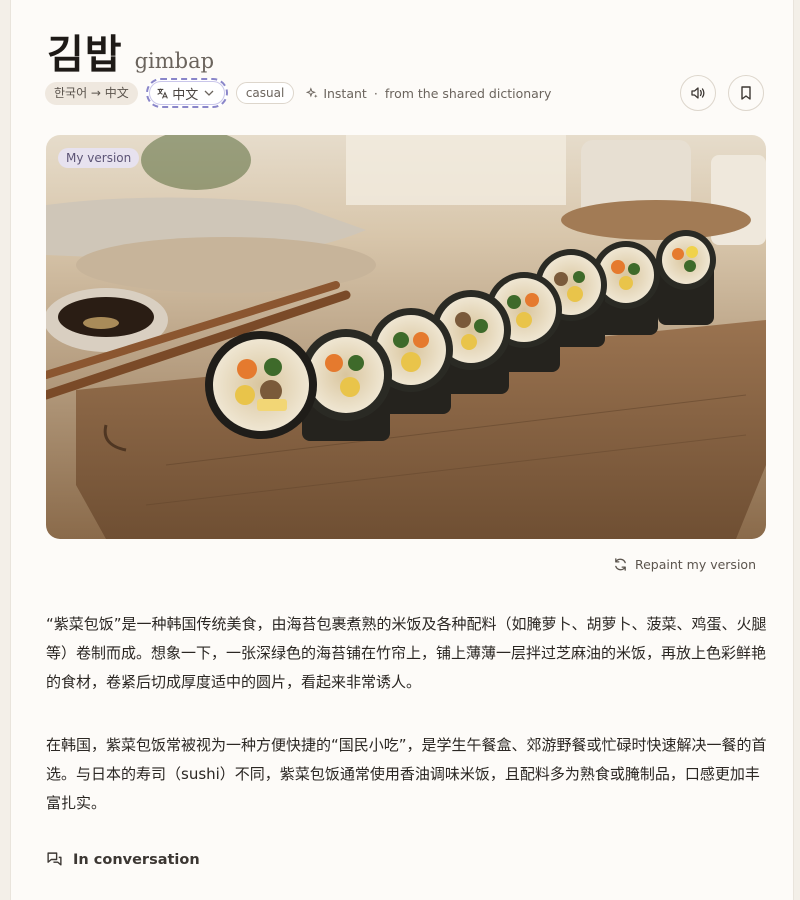  What do you see at coordinates (312, 92) in the screenshot?
I see `sparkle-icon` at bounding box center [312, 92].